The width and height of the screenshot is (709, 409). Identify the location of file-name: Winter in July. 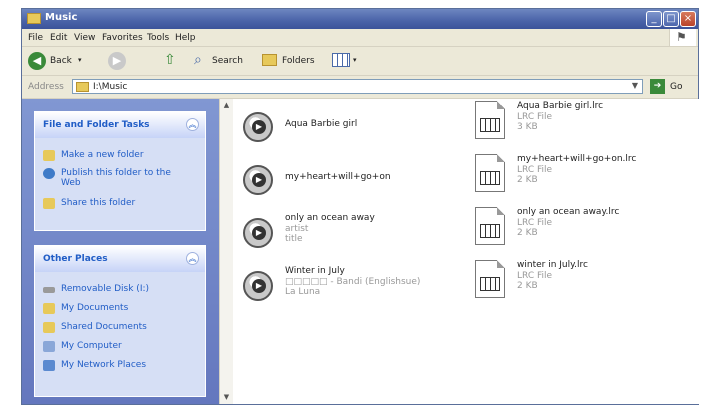
(315, 271).